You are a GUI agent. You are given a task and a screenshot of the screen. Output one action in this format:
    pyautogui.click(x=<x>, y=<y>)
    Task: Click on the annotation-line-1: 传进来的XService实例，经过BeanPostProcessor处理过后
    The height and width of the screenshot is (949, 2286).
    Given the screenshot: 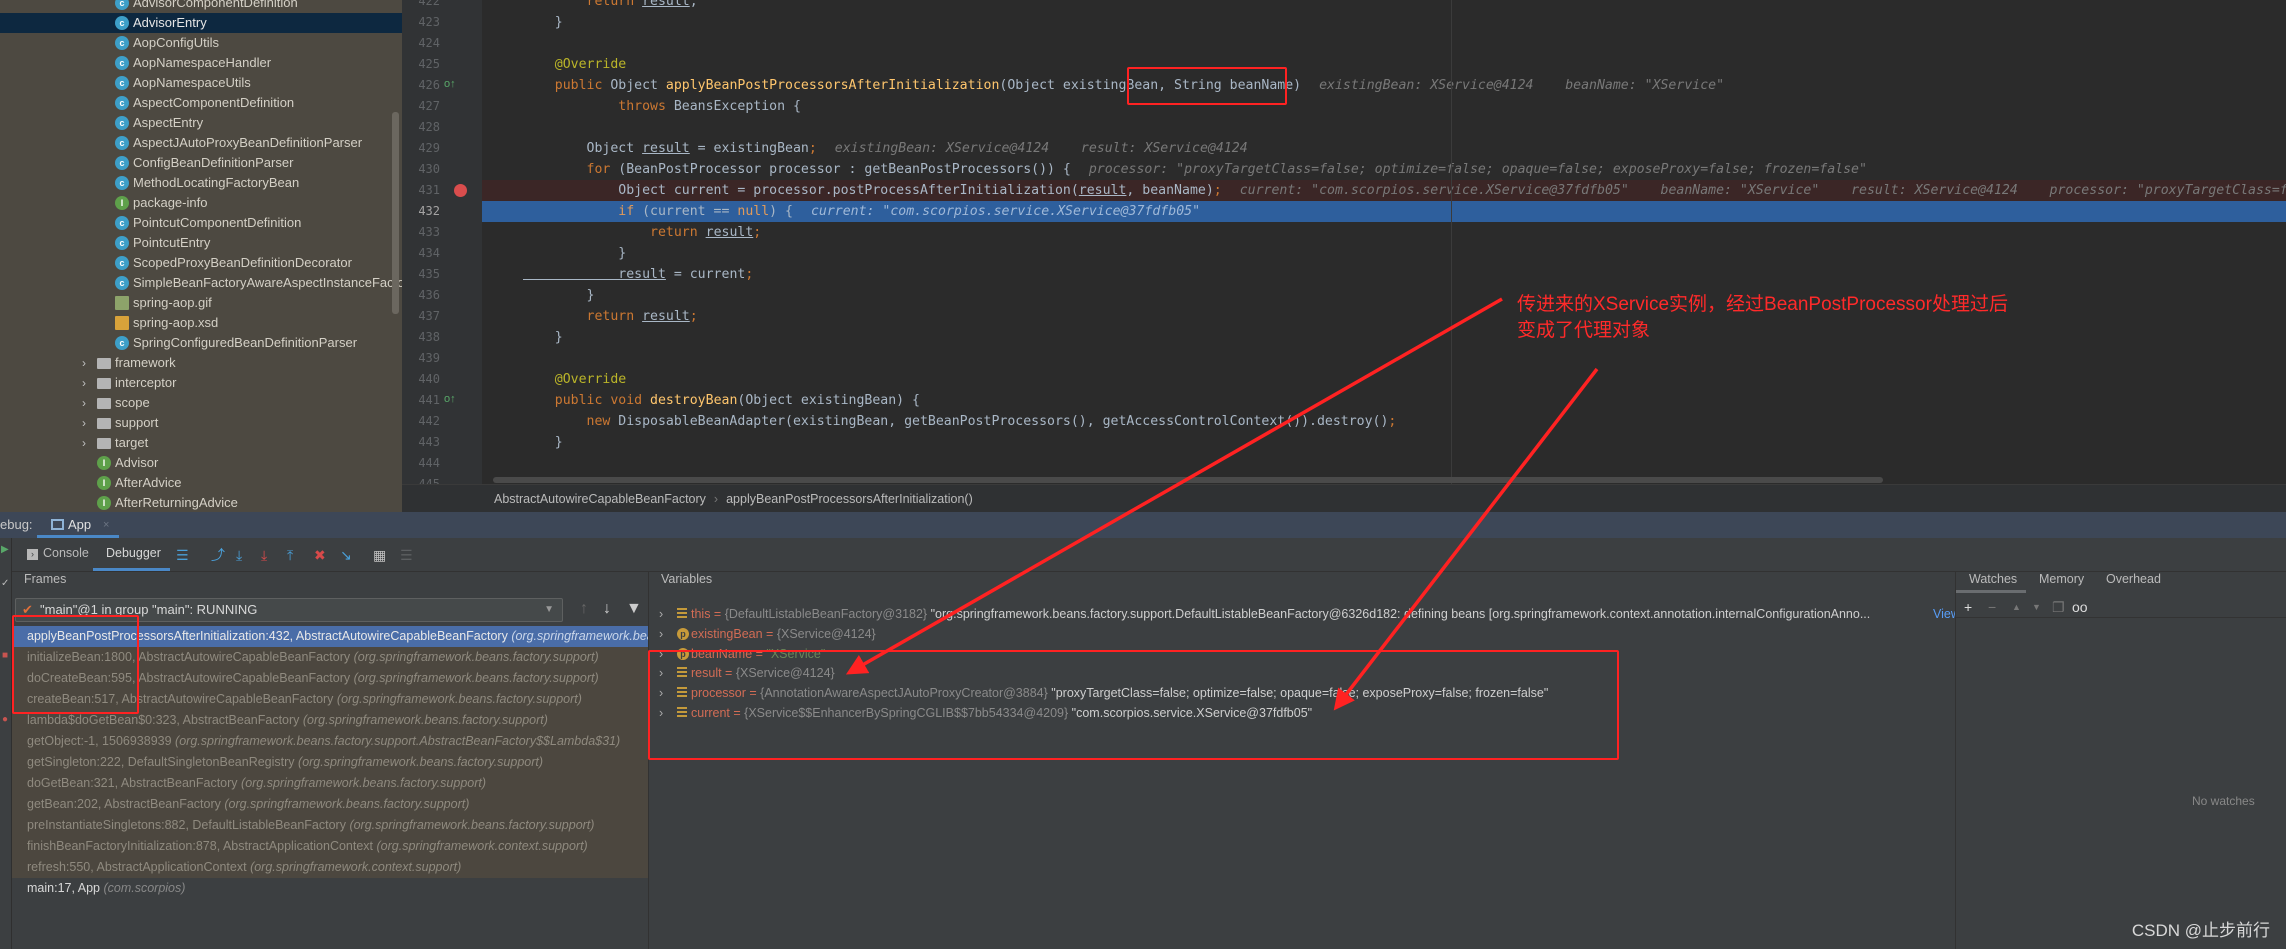 What is the action you would take?
    pyautogui.click(x=1762, y=304)
    